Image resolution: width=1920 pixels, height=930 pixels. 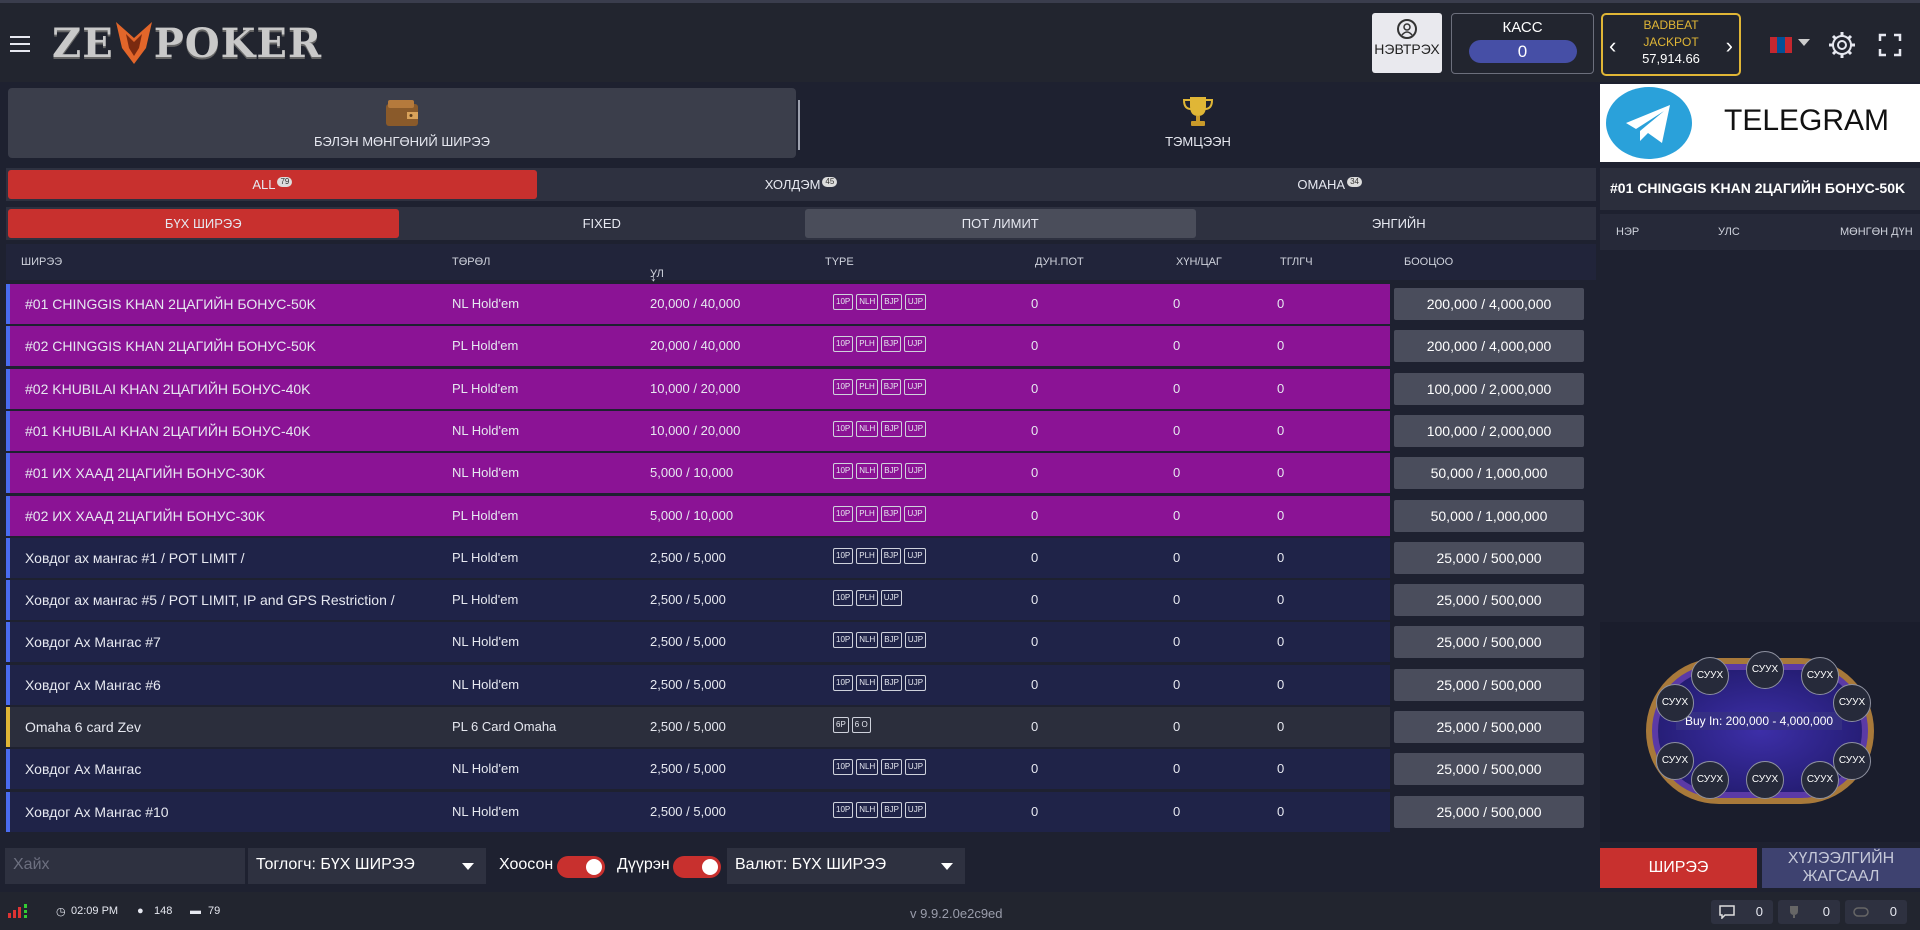 I want to click on tournament-counter: 0, so click(x=1809, y=912).